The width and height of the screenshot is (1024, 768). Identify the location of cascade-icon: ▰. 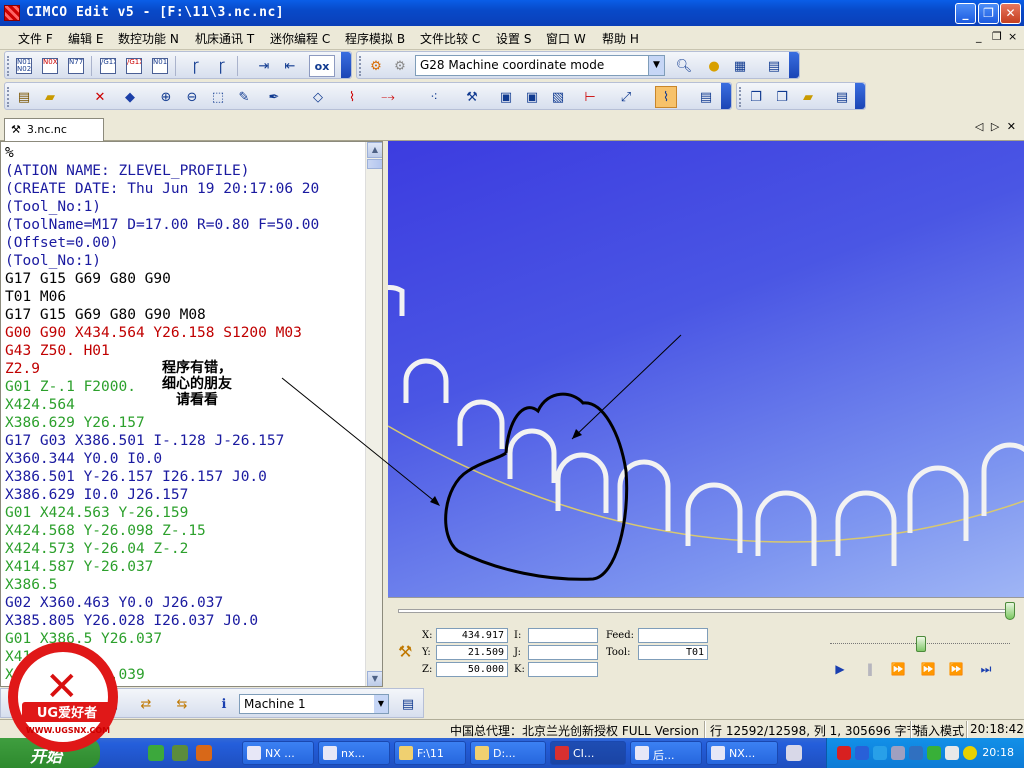
(808, 97).